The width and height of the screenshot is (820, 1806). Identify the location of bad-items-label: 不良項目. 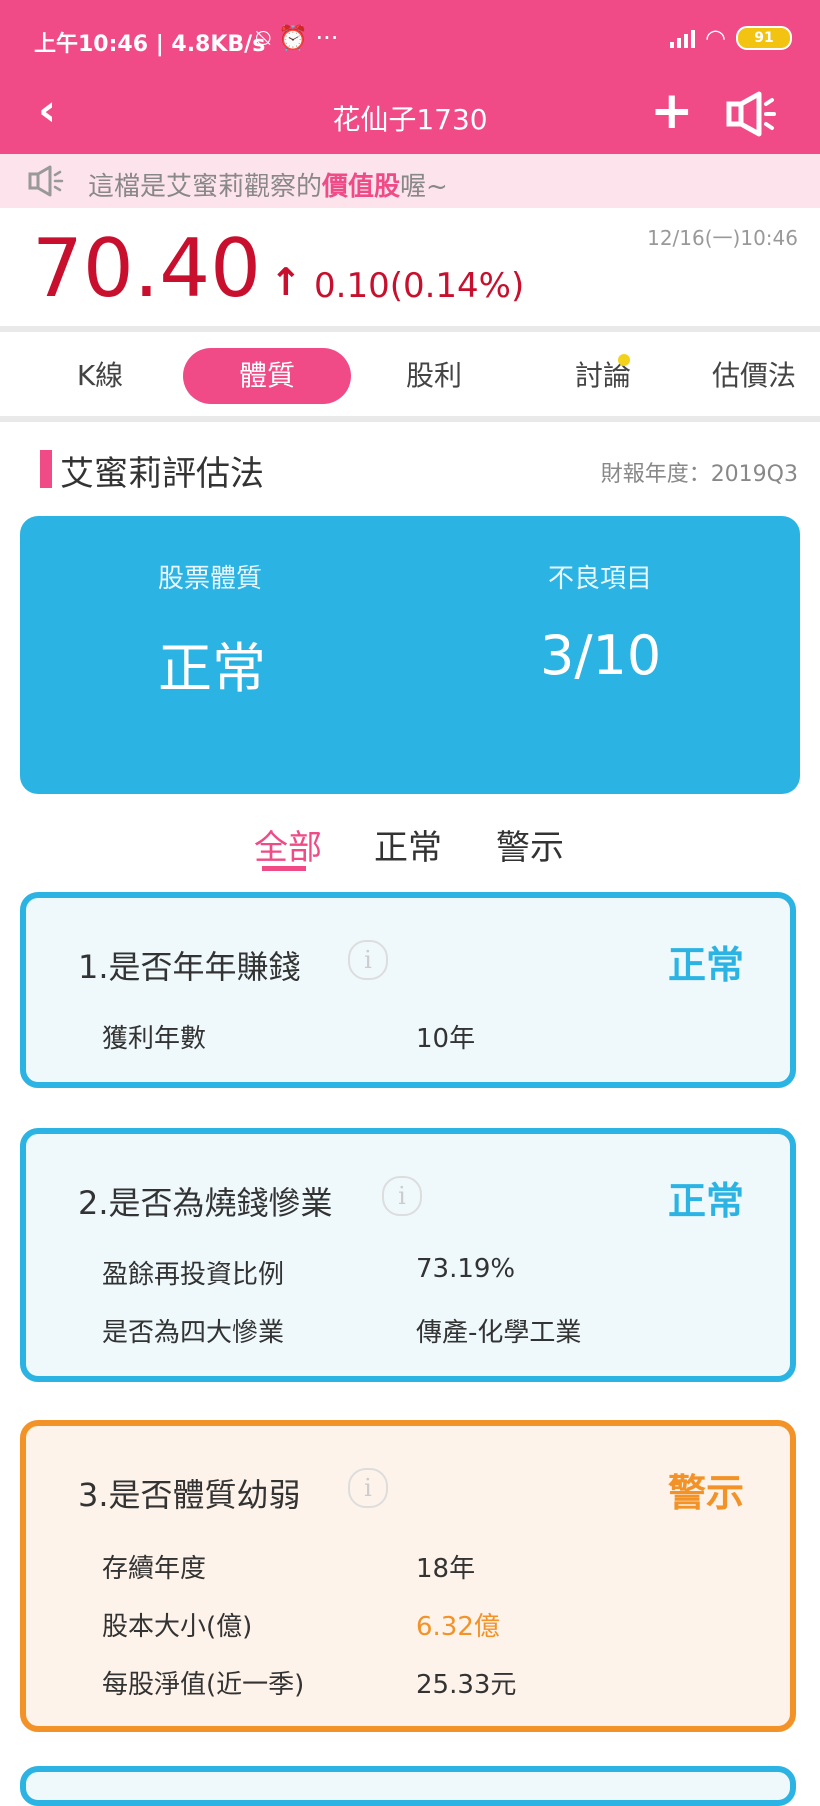
(600, 579).